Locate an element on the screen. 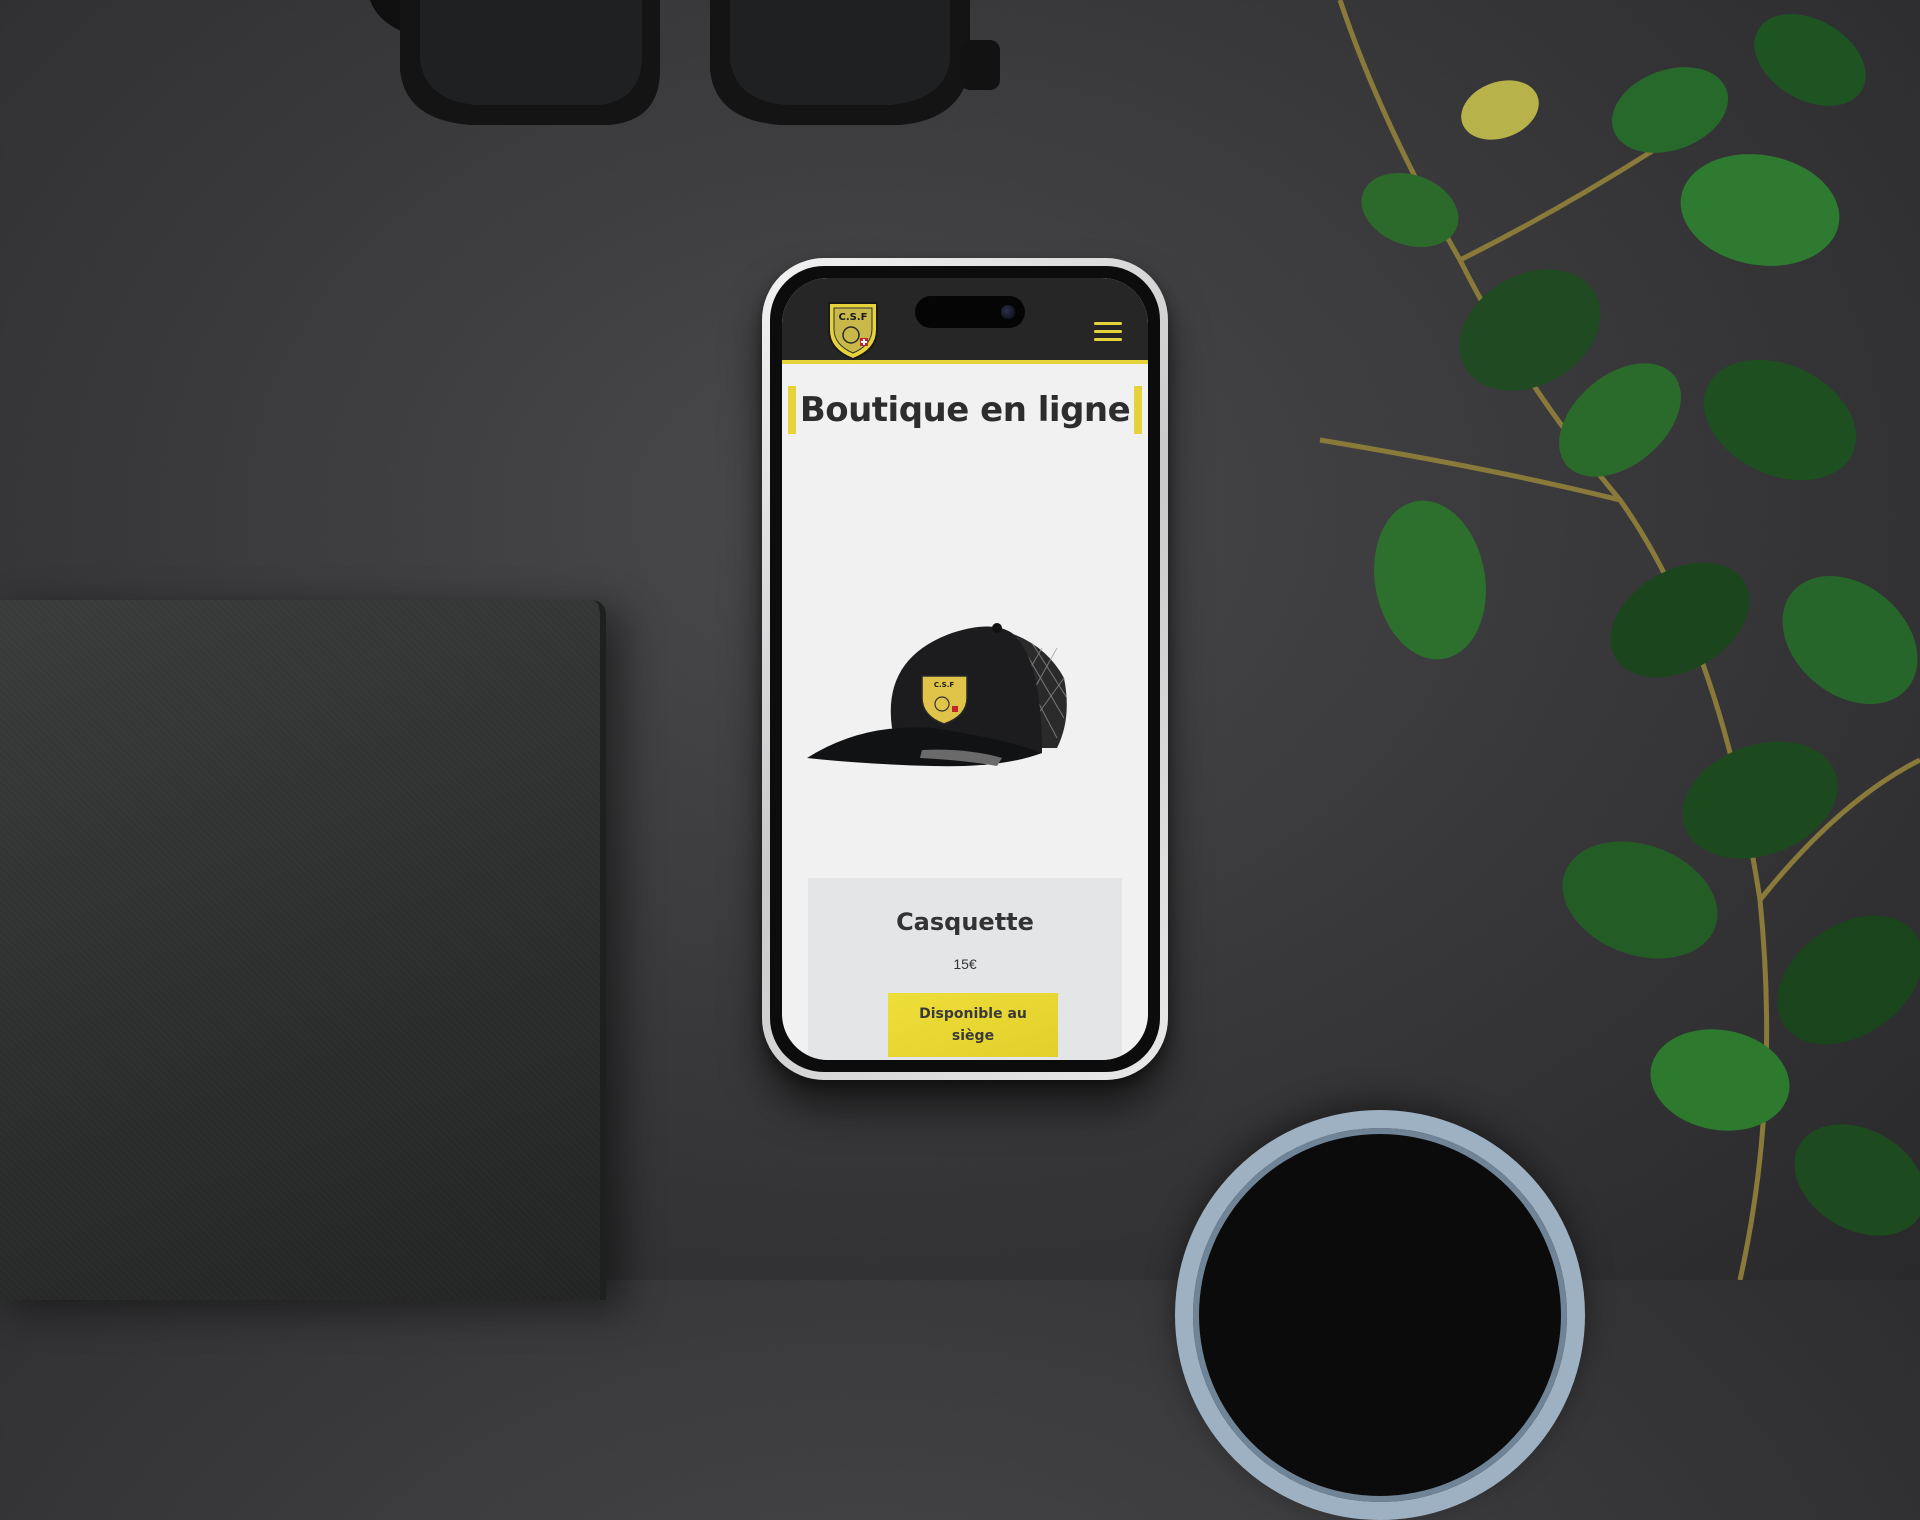  page-title: Boutique en ligne is located at coordinates (965, 410).